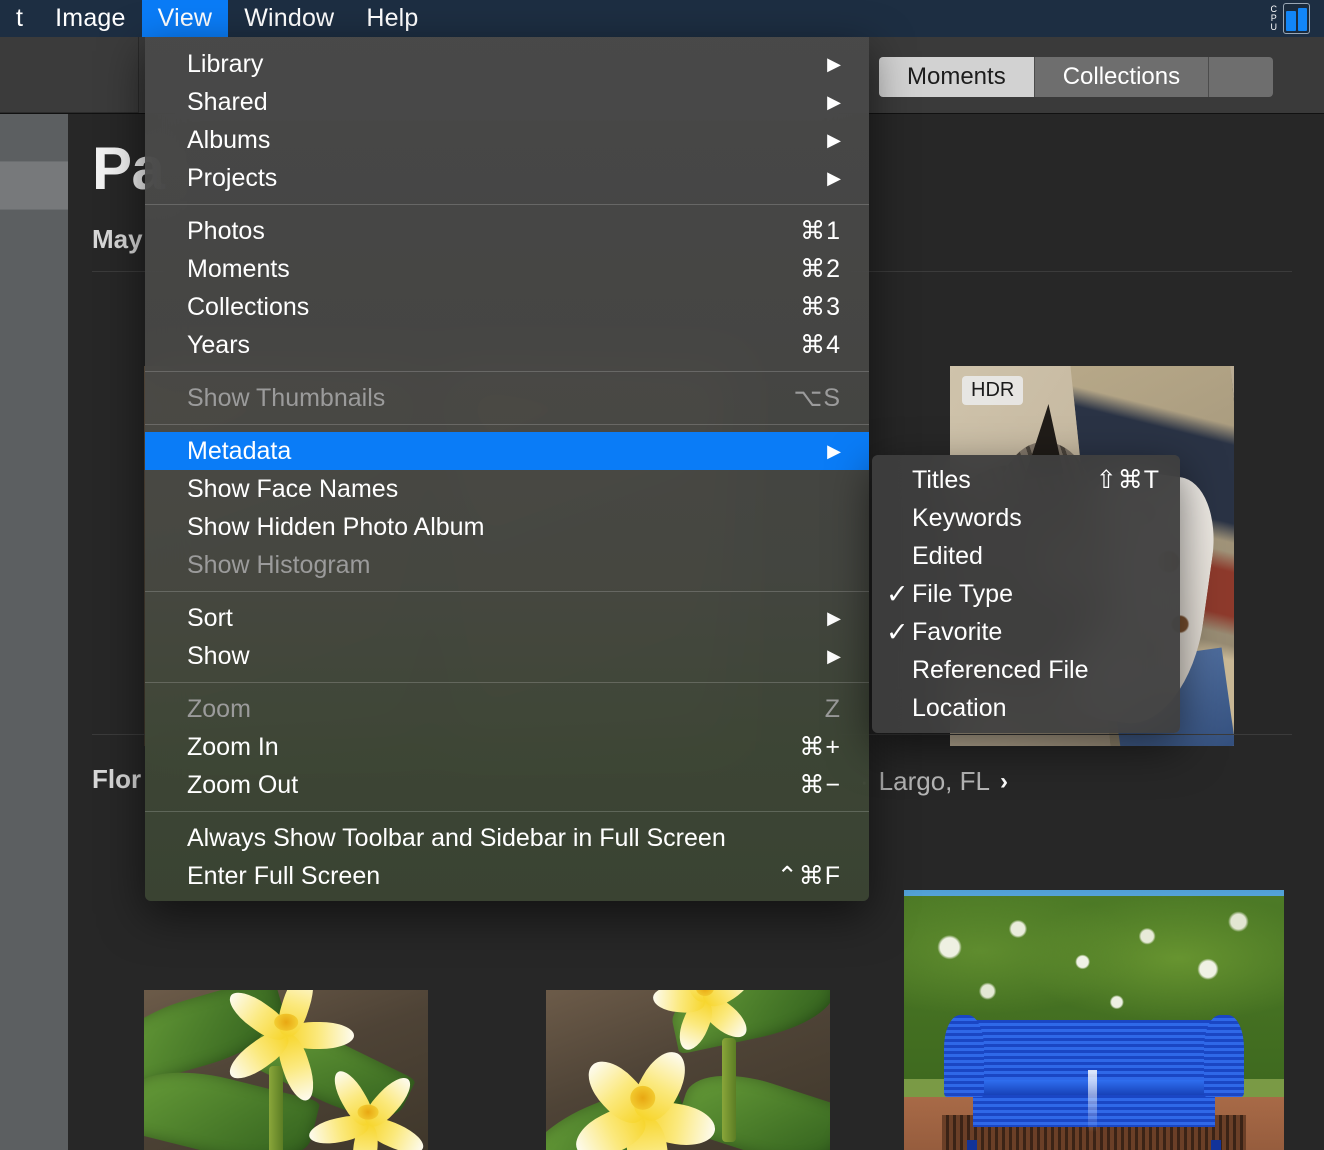 The image size is (1324, 1150). I want to click on menu-item-shortcut: ⌘4, so click(820, 345).